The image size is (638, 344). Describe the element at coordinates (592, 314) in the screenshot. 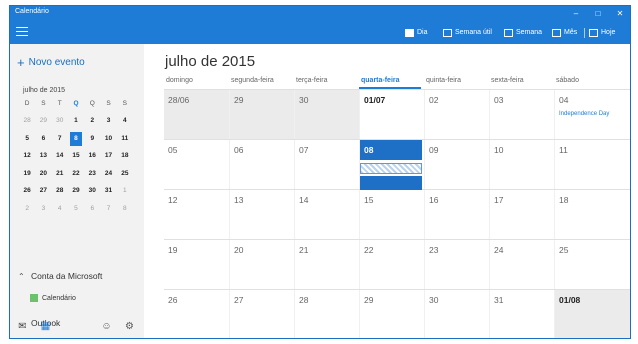

I see `day-cell: 01/08` at that location.